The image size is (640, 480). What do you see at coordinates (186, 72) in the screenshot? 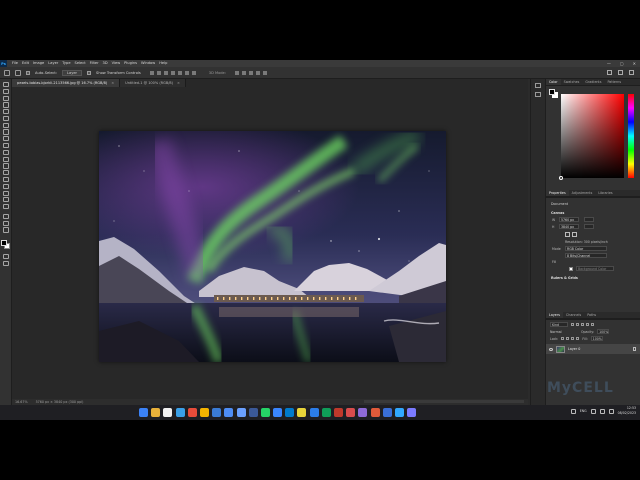
I see `align-bottom-icon` at bounding box center [186, 72].